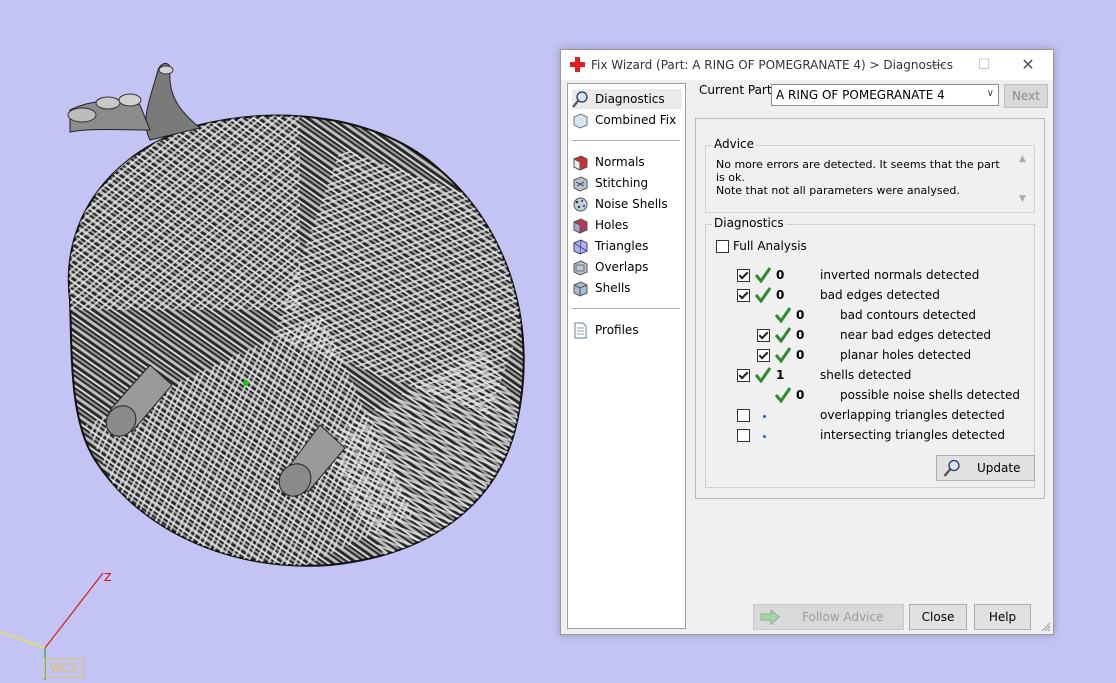 Image resolution: width=1116 pixels, height=683 pixels. I want to click on nav-item-combined-fix: Combined Fix, so click(627, 120).